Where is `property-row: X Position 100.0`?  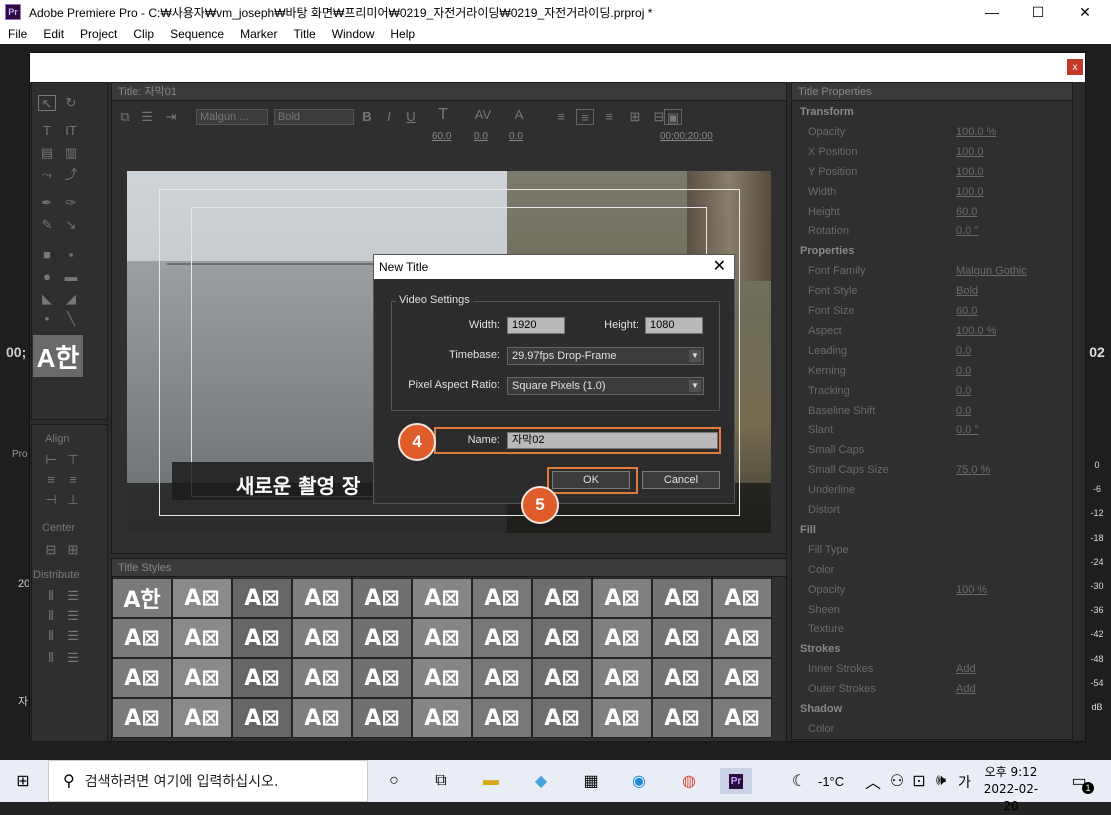 property-row: X Position 100.0 is located at coordinates (932, 153).